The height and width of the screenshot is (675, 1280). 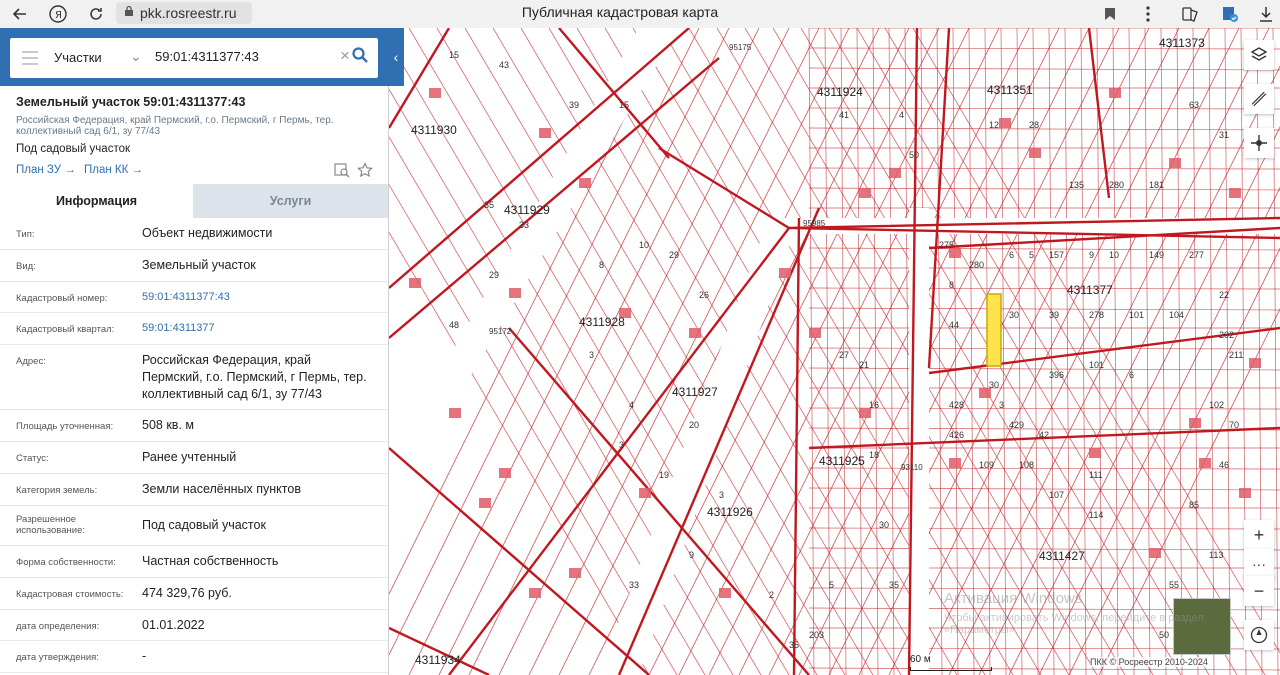 What do you see at coordinates (912, 467) in the screenshot?
I see `street-label: 93110` at bounding box center [912, 467].